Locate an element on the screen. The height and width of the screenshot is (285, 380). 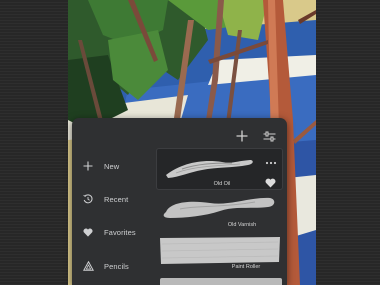
sidebar-item-label: New is located at coordinates (112, 166).